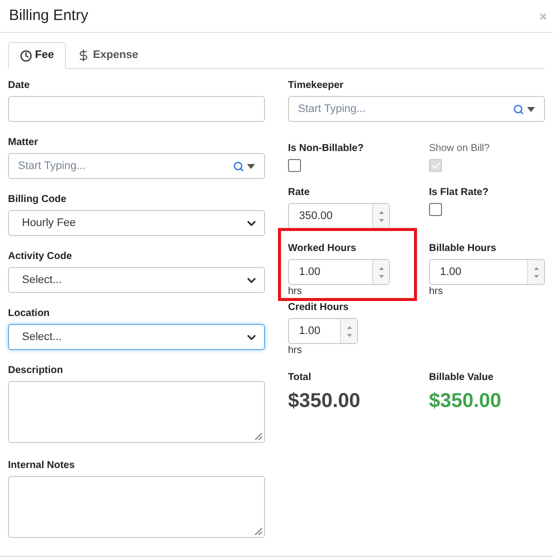 This screenshot has width=553, height=557. Describe the element at coordinates (458, 193) in the screenshot. I see `field-label: Is Flat Rate?` at that location.